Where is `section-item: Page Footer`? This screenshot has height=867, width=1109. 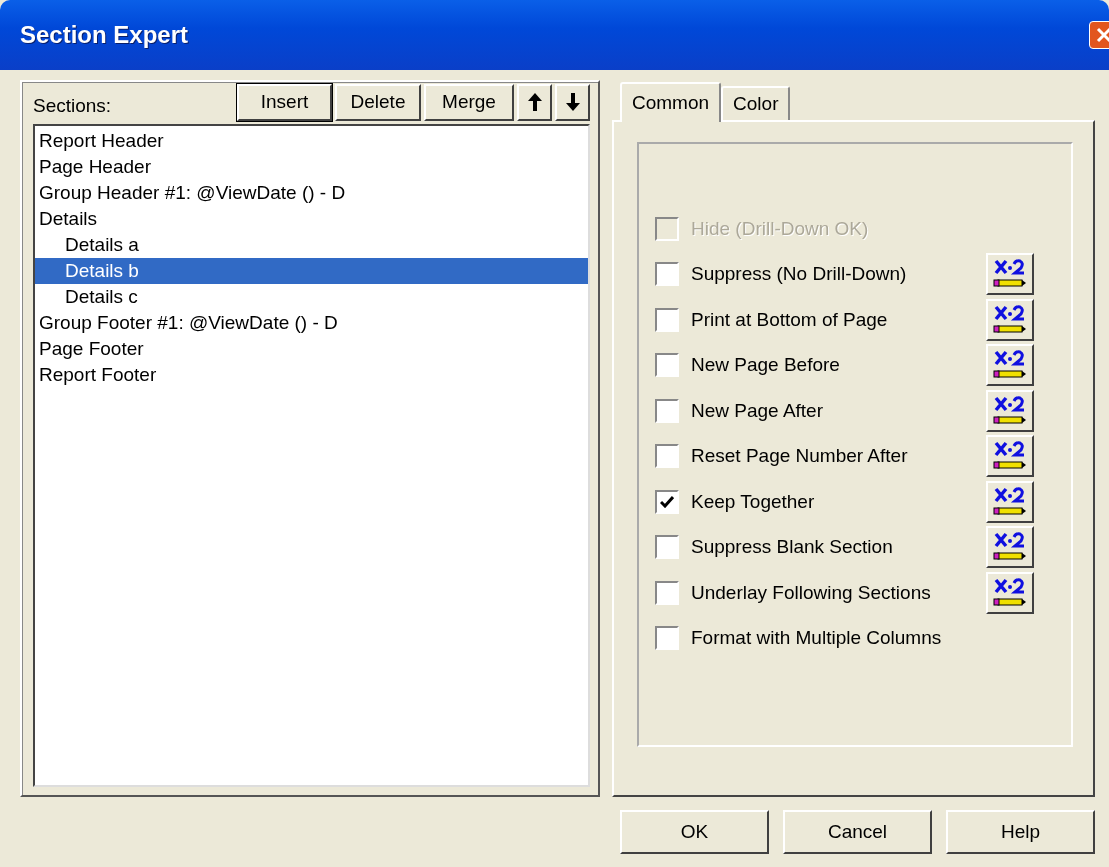
section-item: Page Footer is located at coordinates (311, 349).